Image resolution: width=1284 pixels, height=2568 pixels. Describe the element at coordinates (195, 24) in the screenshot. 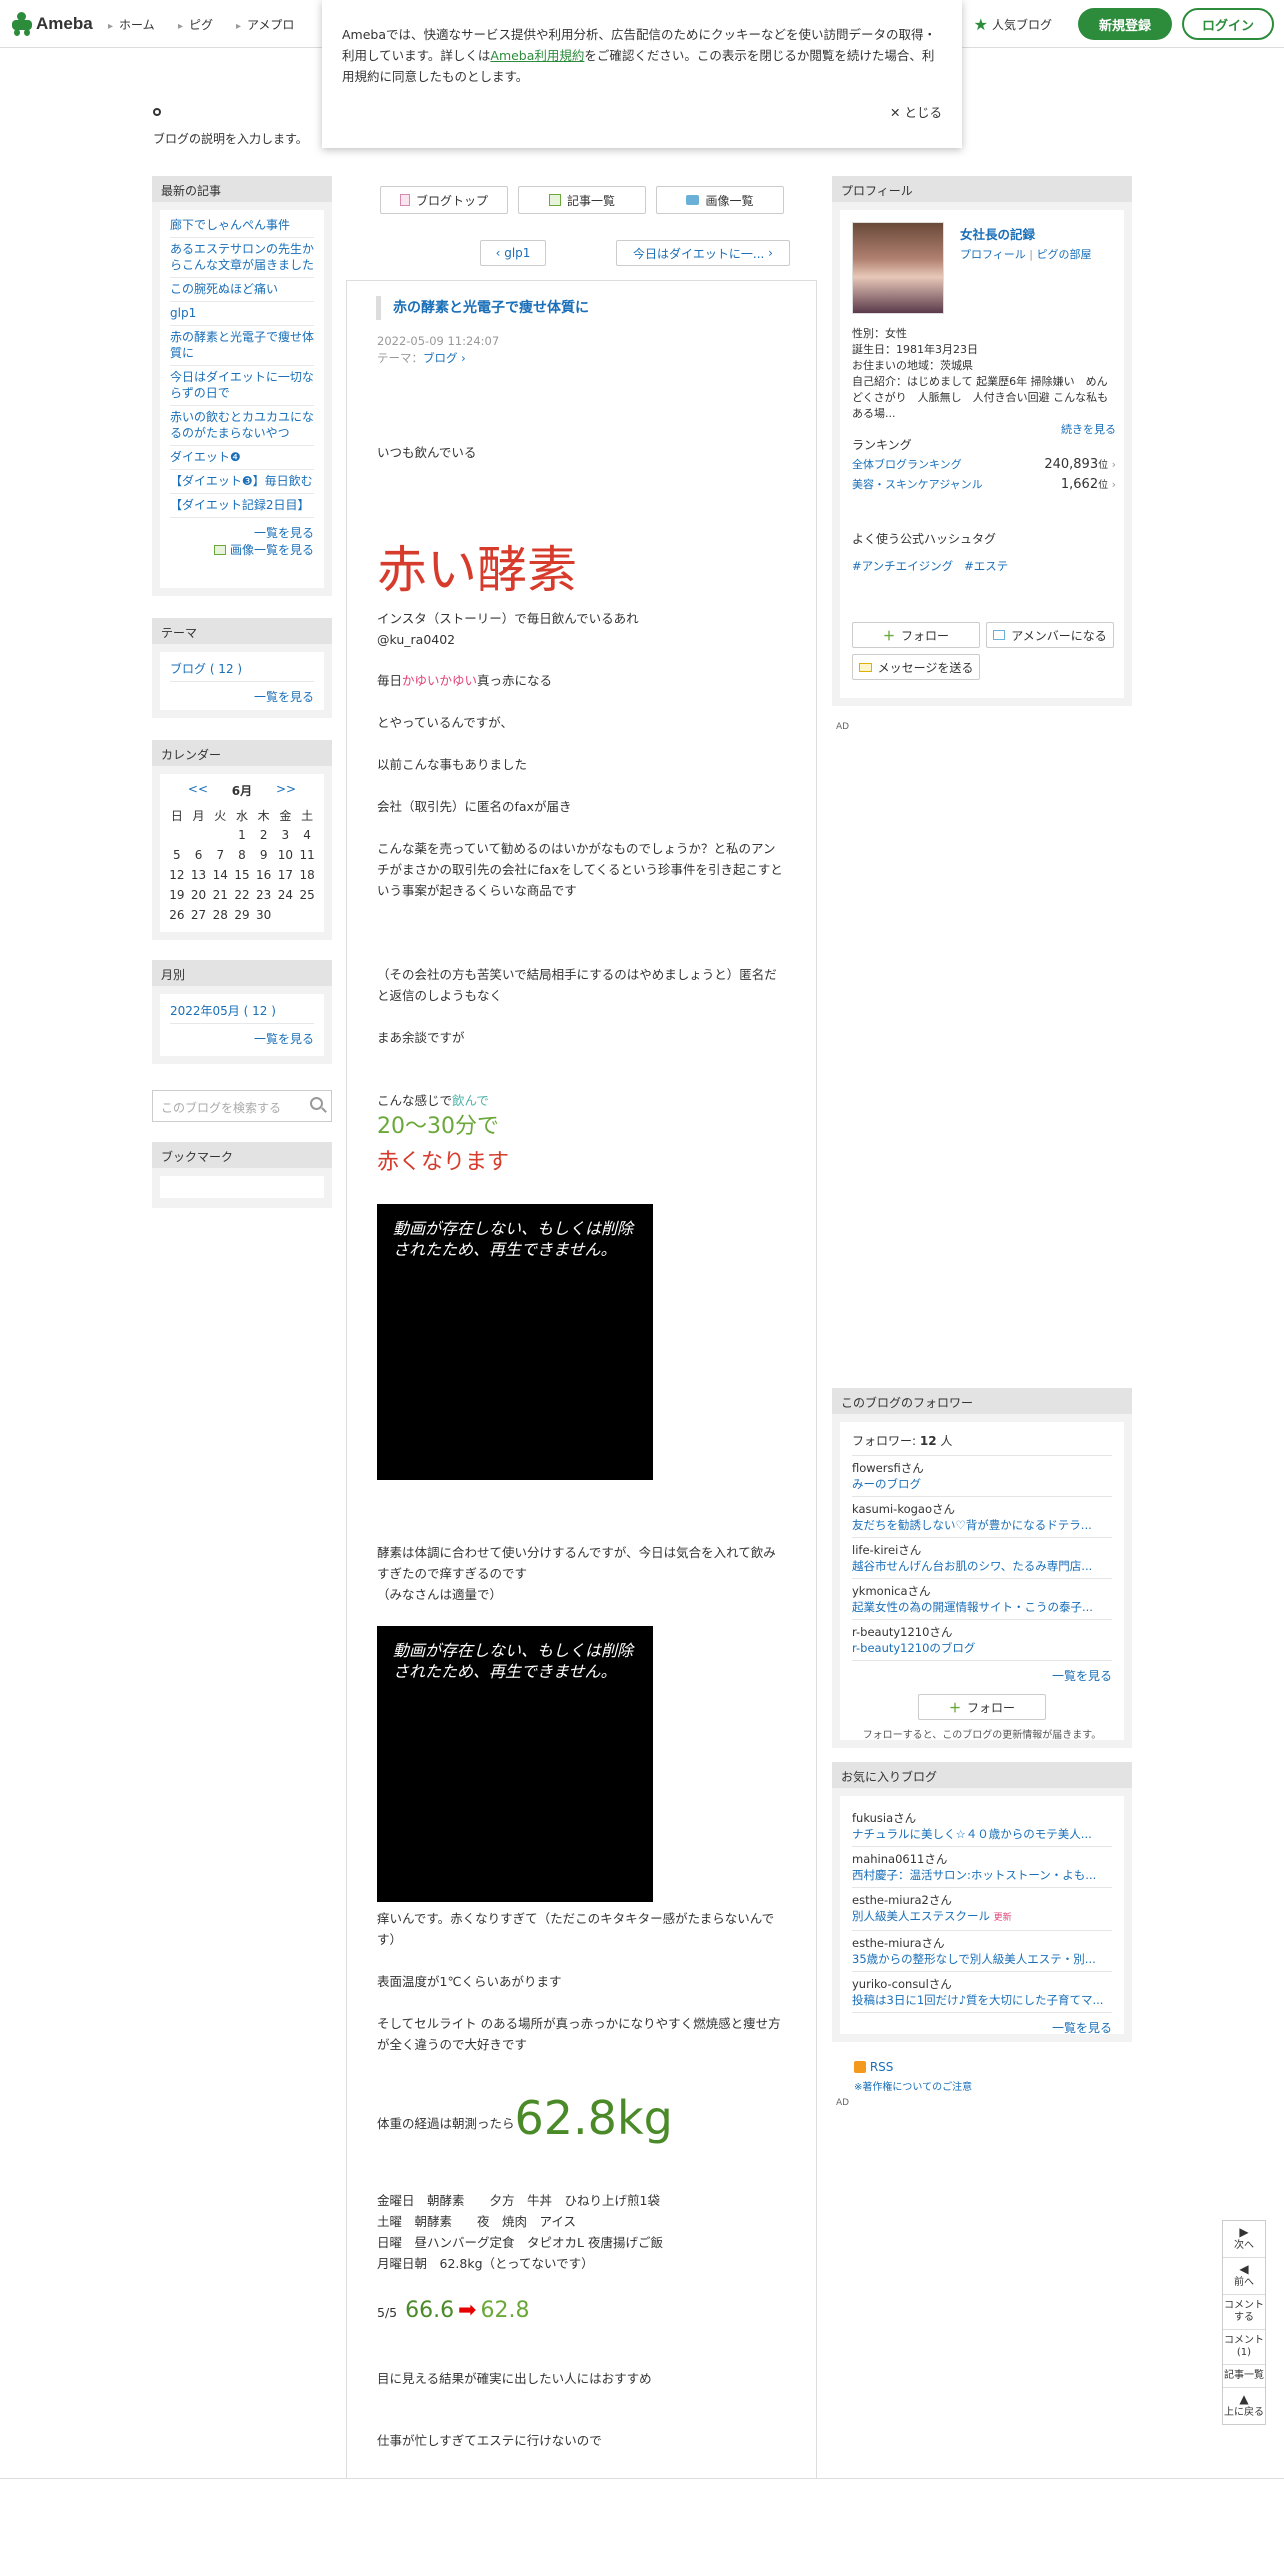

I see `nav-pigg: ピグ` at that location.